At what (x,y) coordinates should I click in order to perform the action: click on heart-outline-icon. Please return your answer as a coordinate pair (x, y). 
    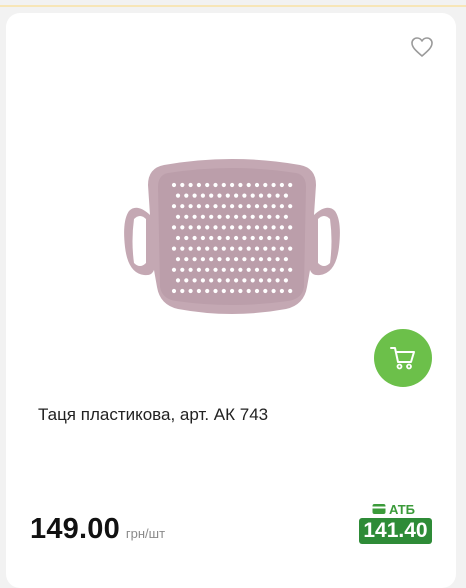
    Looking at the image, I should click on (422, 47).